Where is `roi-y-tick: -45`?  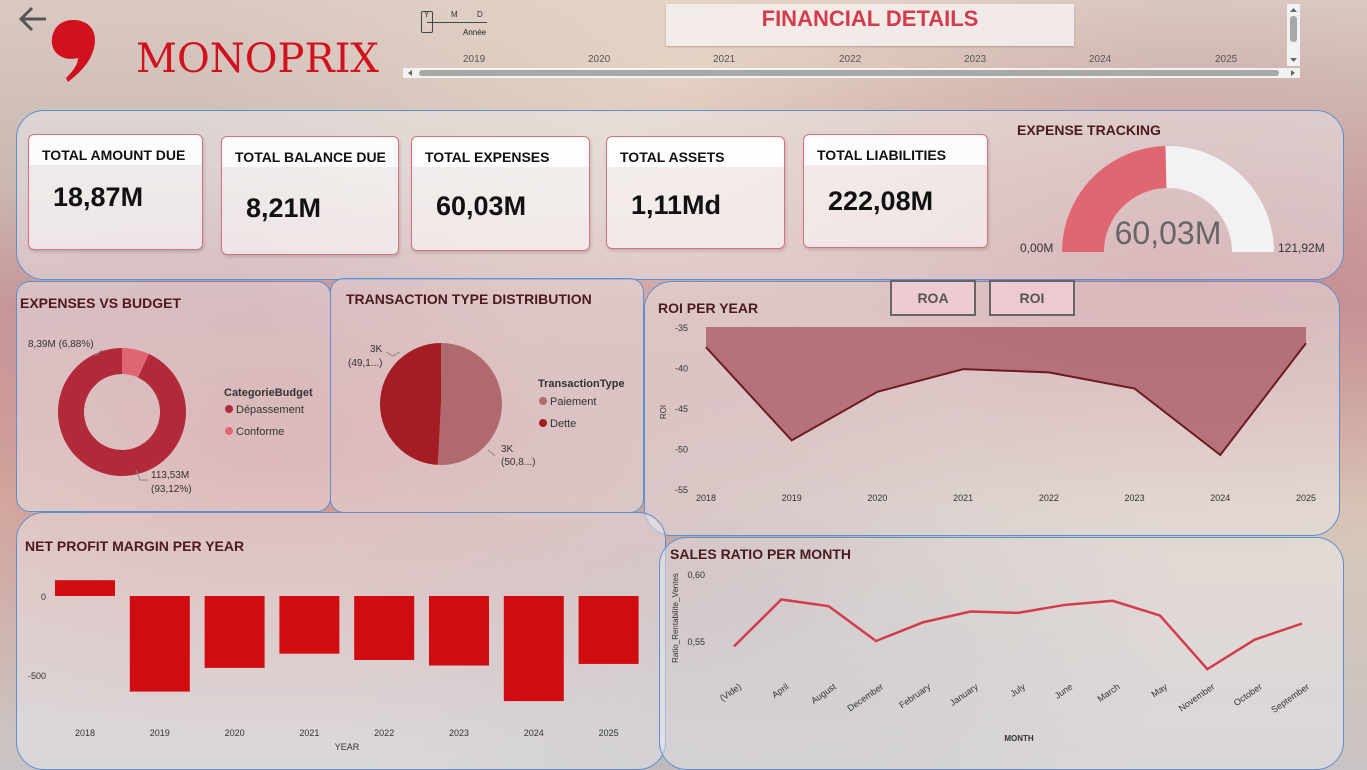
roi-y-tick: -45 is located at coordinates (681, 409).